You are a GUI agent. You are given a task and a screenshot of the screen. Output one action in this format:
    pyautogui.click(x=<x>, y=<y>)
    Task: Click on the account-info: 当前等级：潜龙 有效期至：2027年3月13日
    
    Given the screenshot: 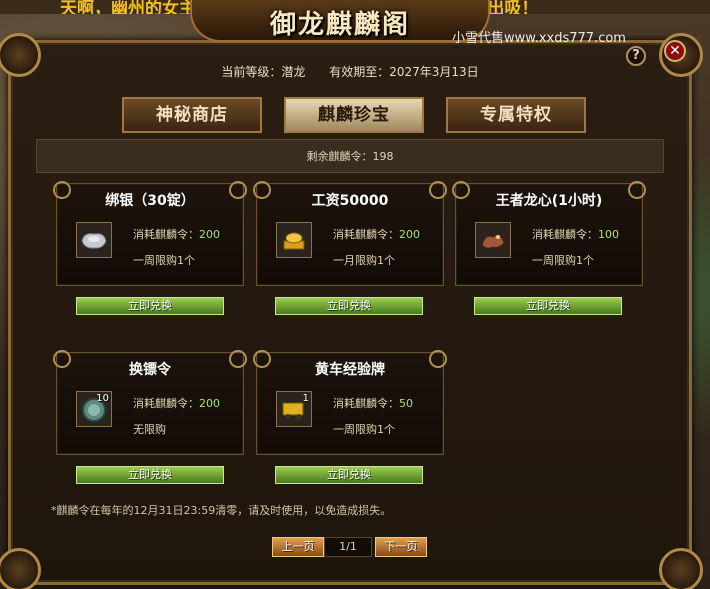 What is the action you would take?
    pyautogui.click(x=350, y=71)
    